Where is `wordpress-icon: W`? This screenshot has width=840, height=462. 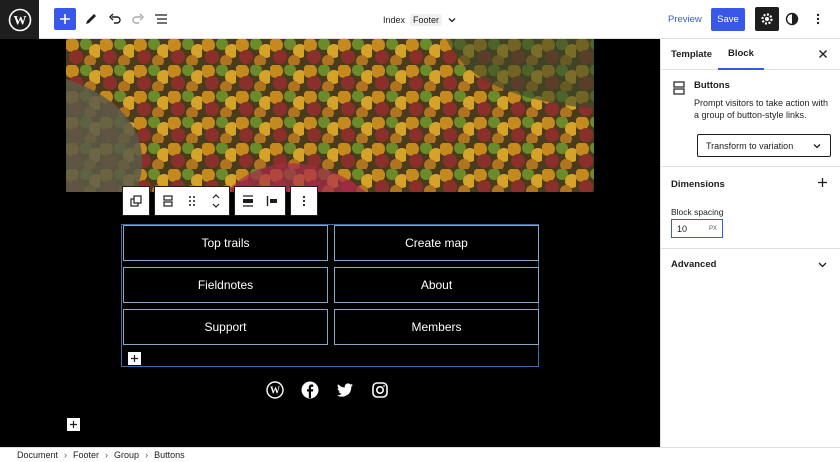
wordpress-icon: W is located at coordinates (275, 390).